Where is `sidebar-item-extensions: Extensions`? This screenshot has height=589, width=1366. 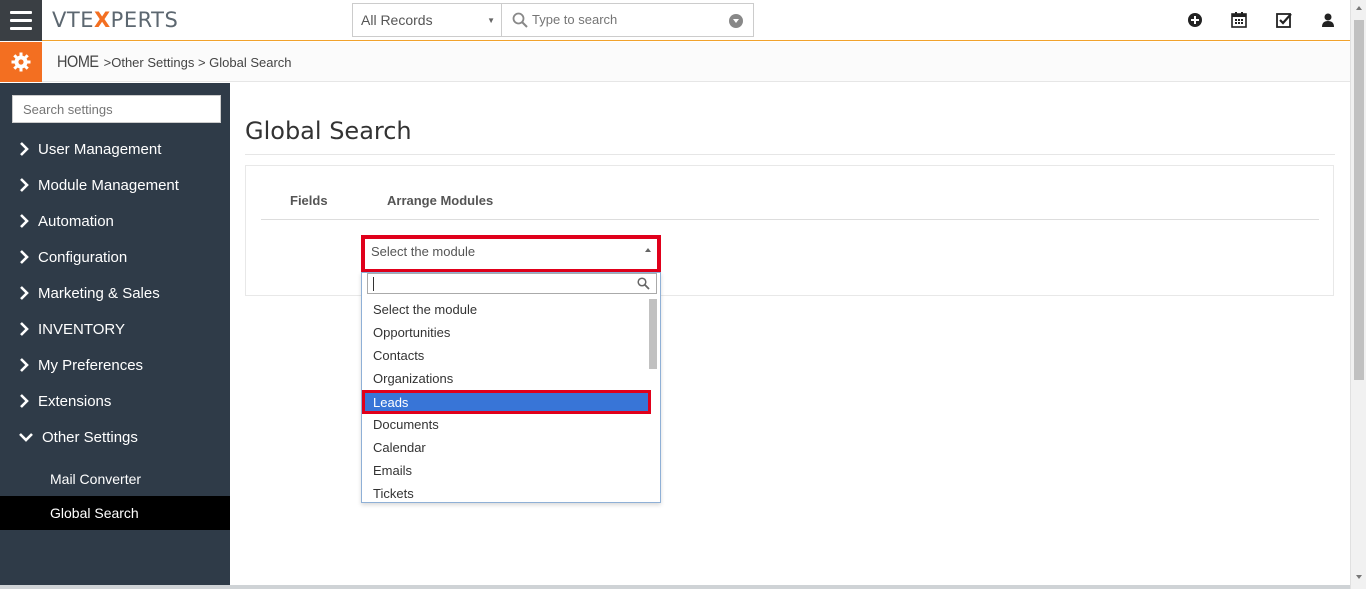
sidebar-item-extensions: Extensions is located at coordinates (115, 401).